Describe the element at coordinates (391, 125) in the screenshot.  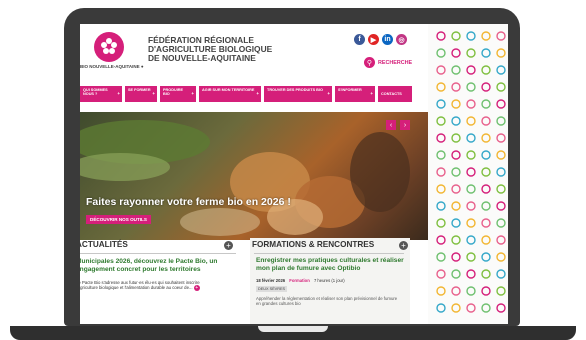
I see `chevron-left-icon: ‹` at that location.